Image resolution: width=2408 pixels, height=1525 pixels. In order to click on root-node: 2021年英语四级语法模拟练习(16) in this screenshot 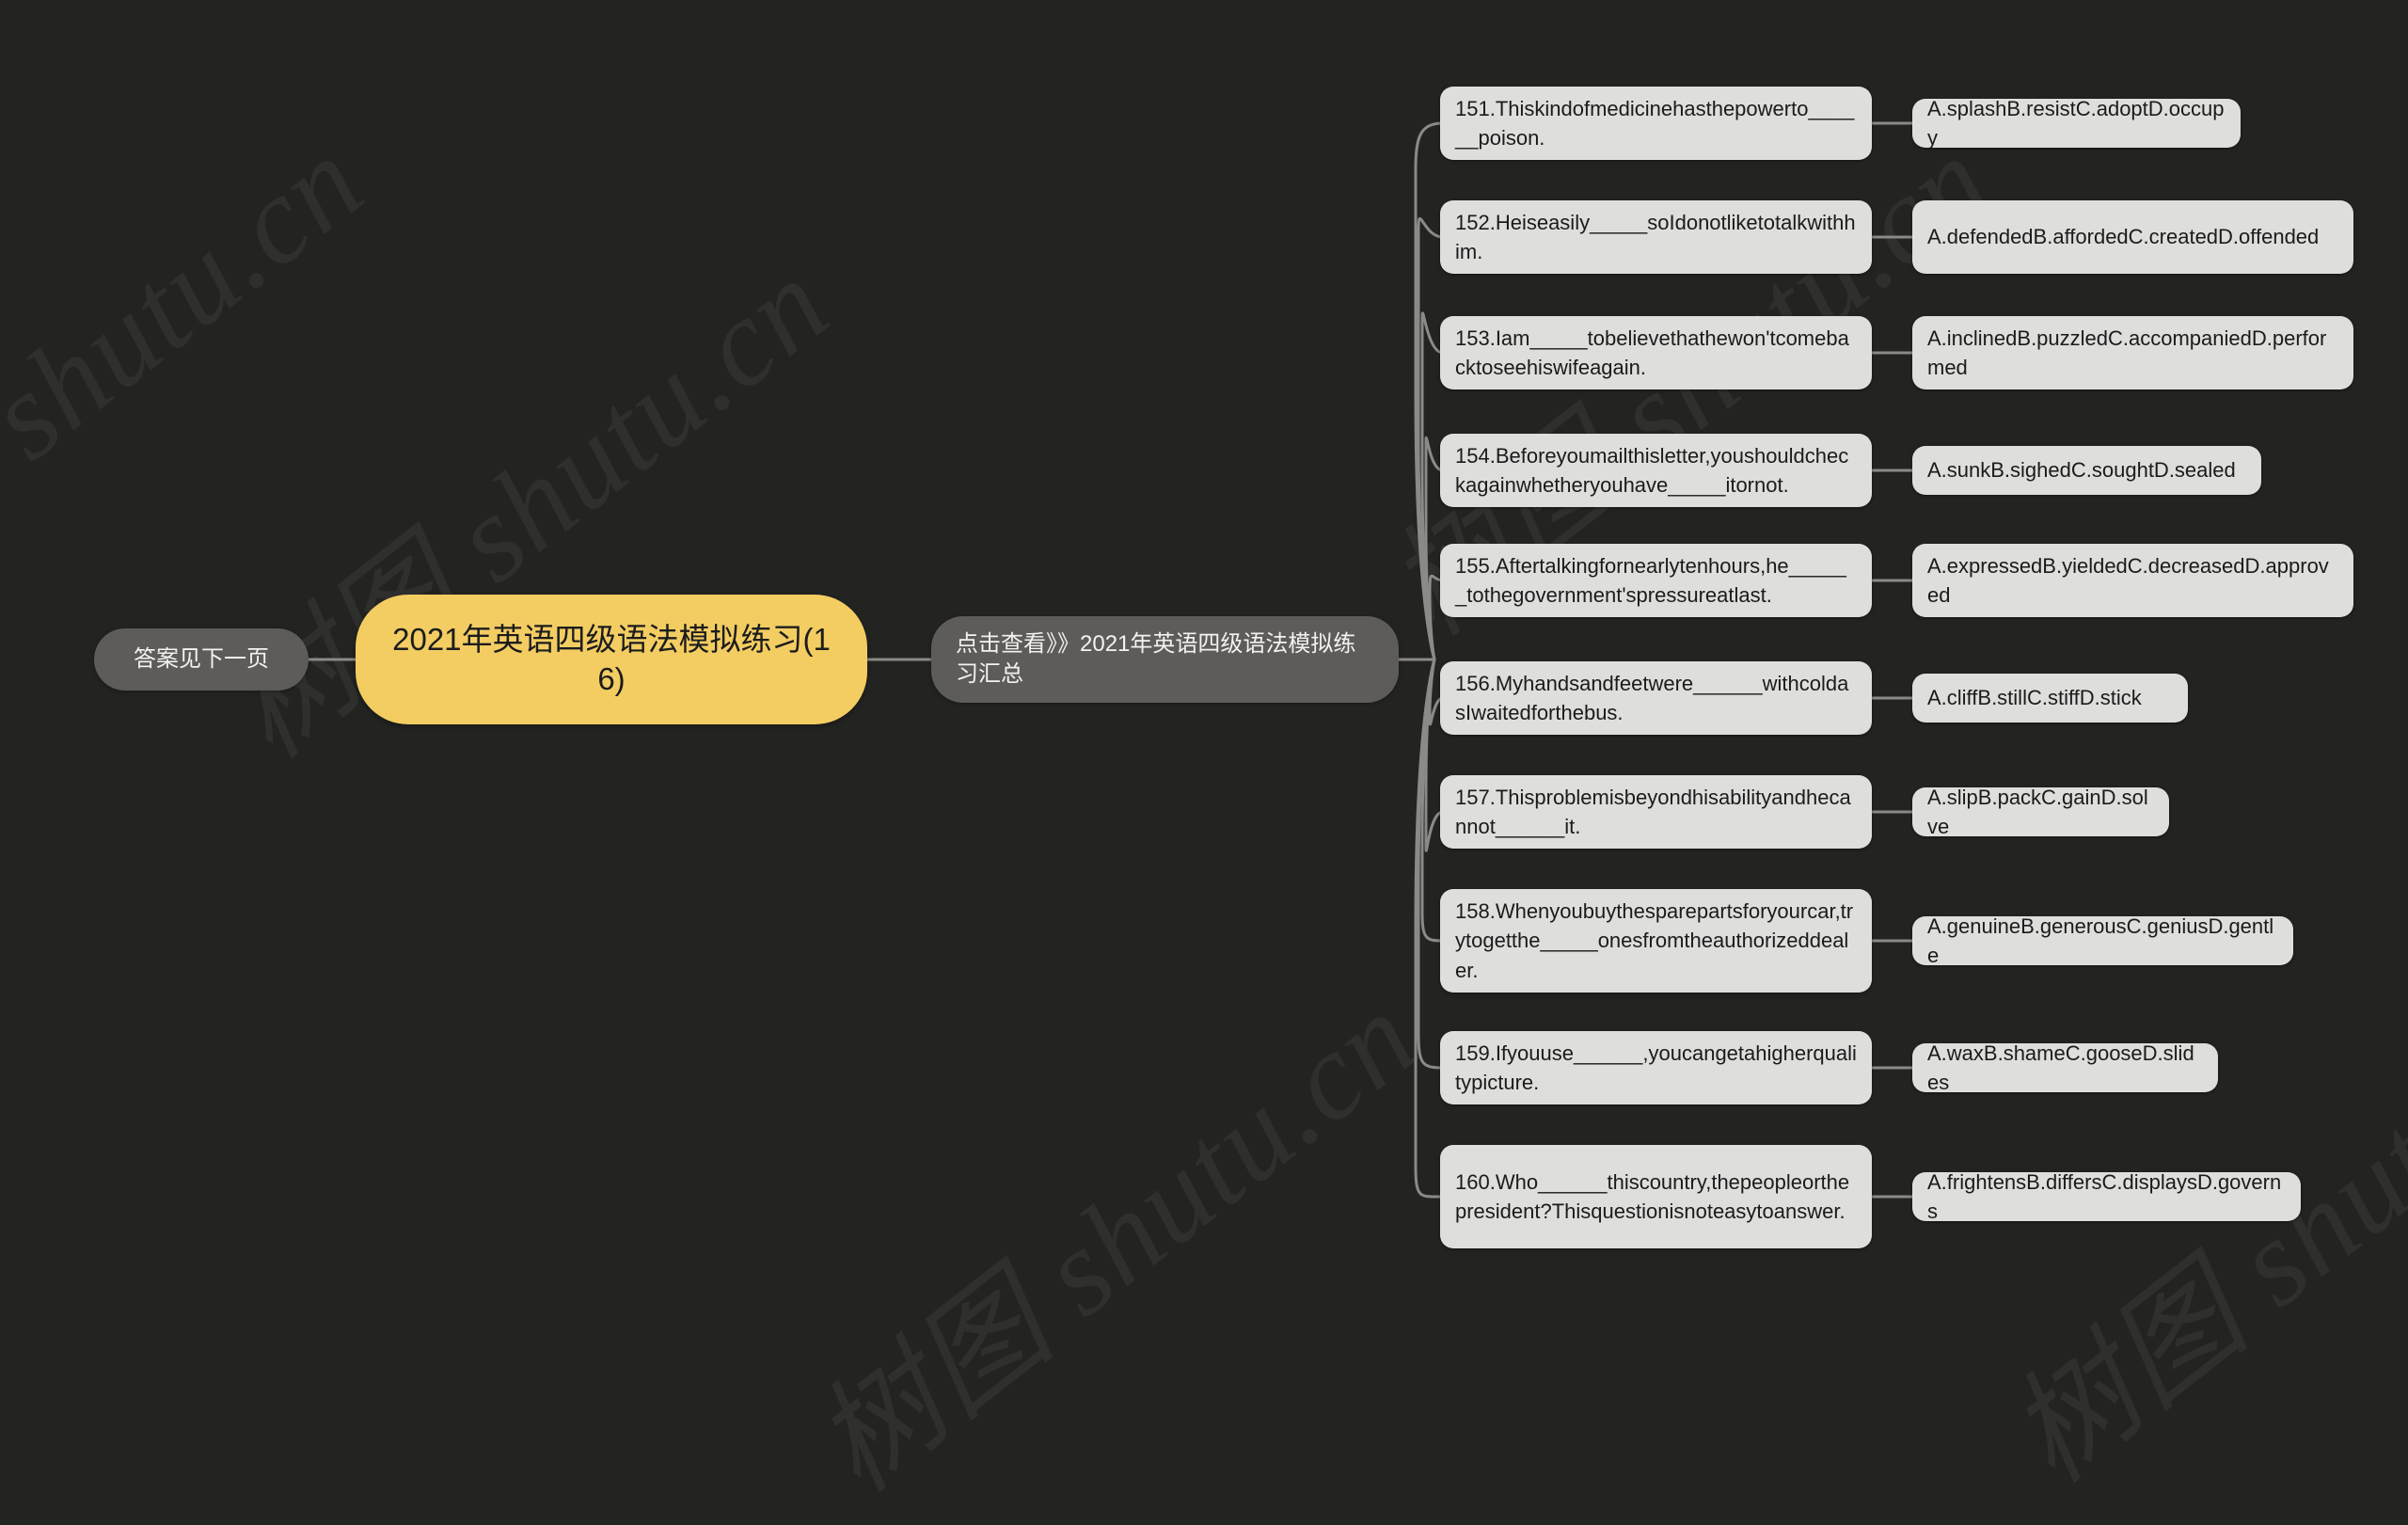, I will do `click(612, 659)`.